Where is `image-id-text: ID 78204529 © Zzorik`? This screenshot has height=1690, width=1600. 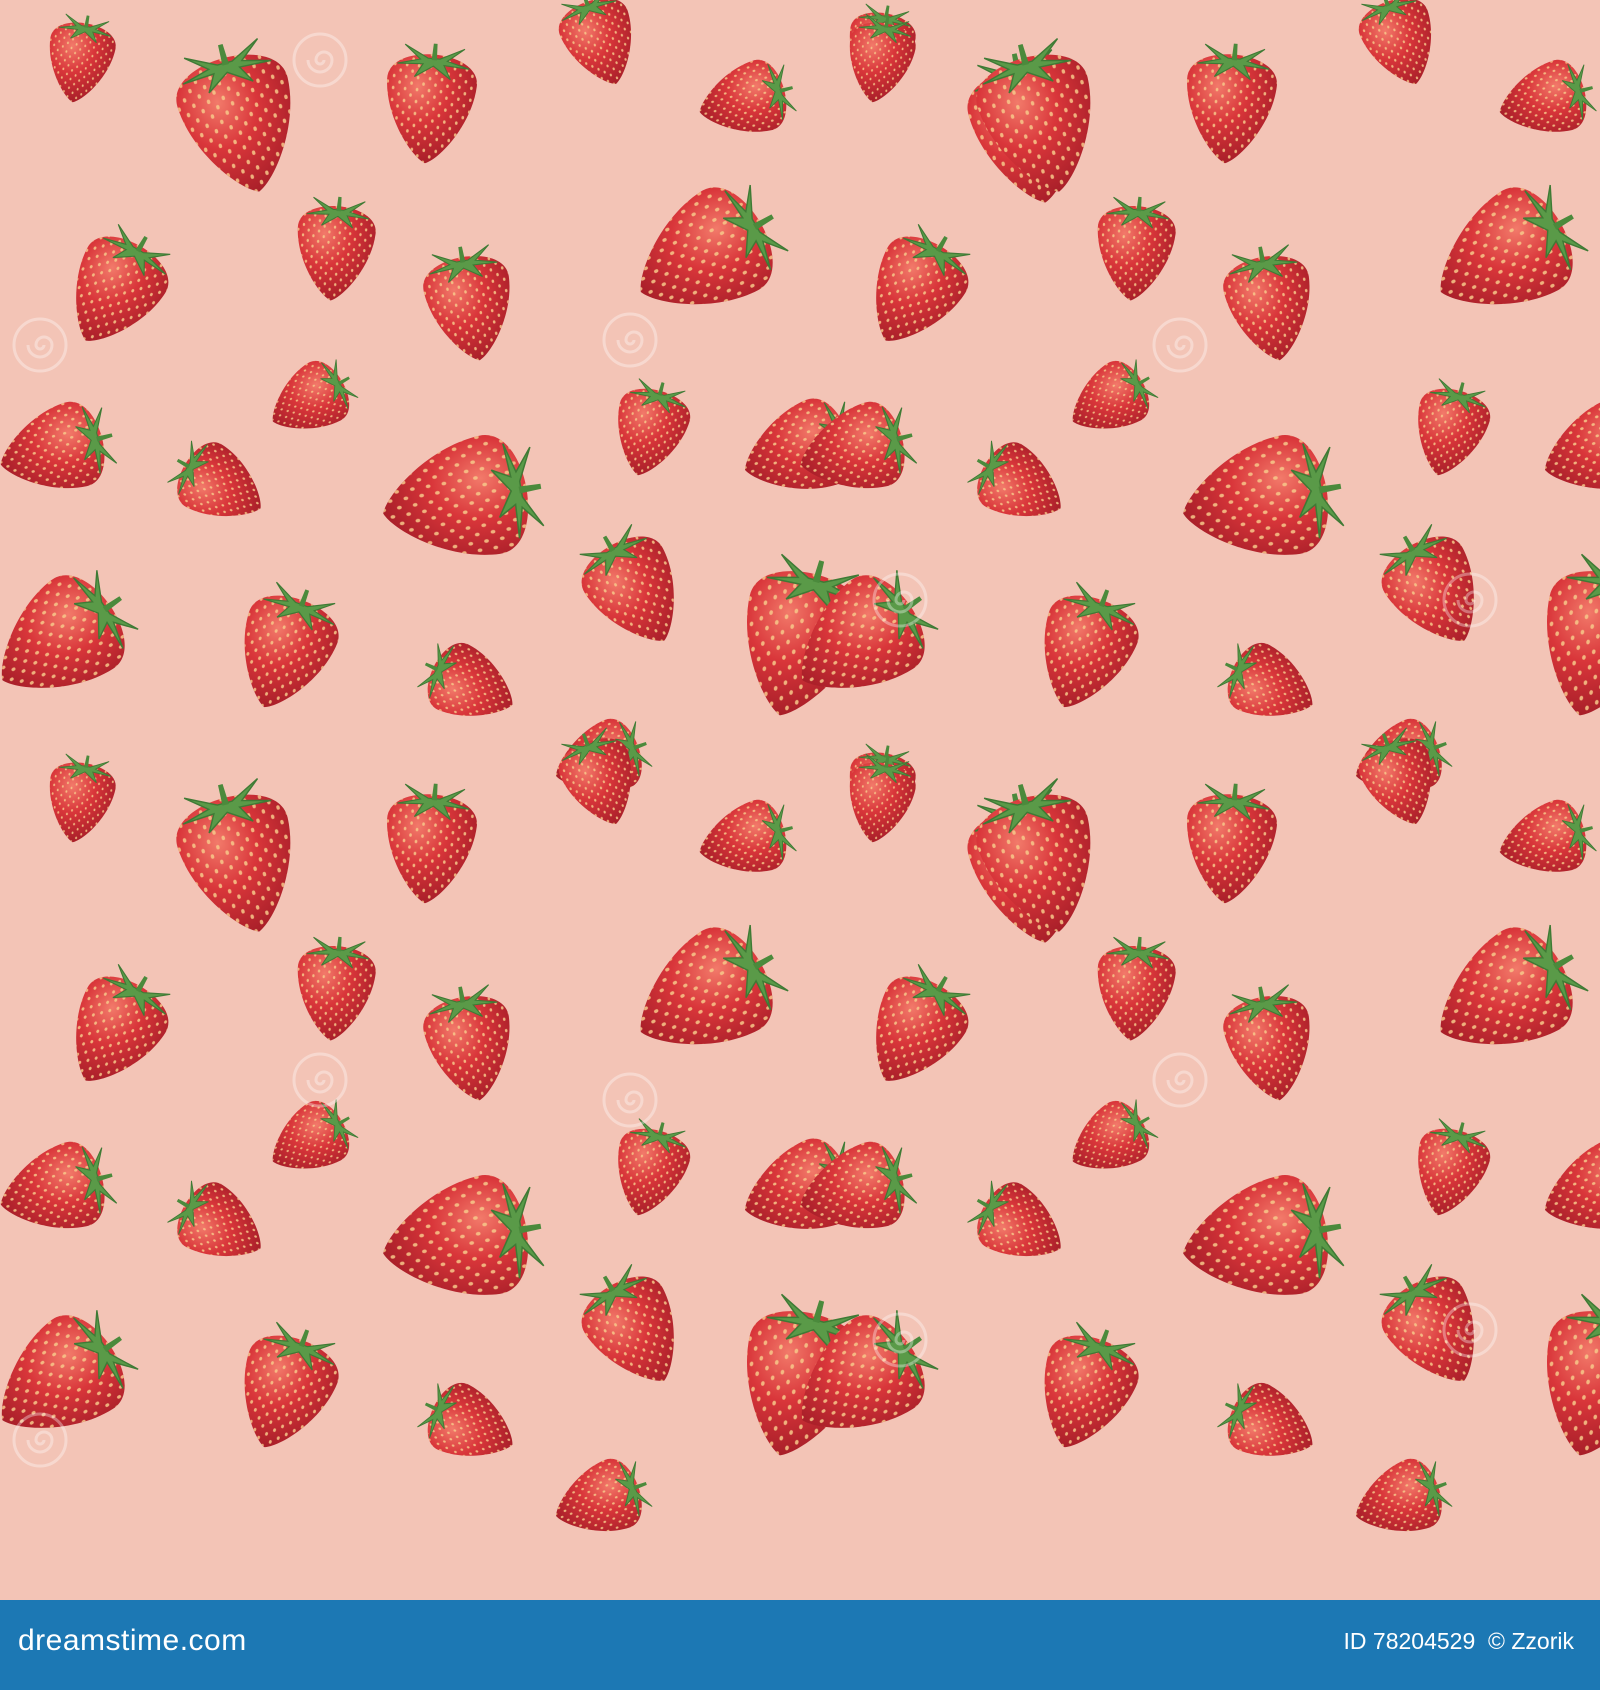
image-id-text: ID 78204529 © Zzorik is located at coordinates (1459, 1641).